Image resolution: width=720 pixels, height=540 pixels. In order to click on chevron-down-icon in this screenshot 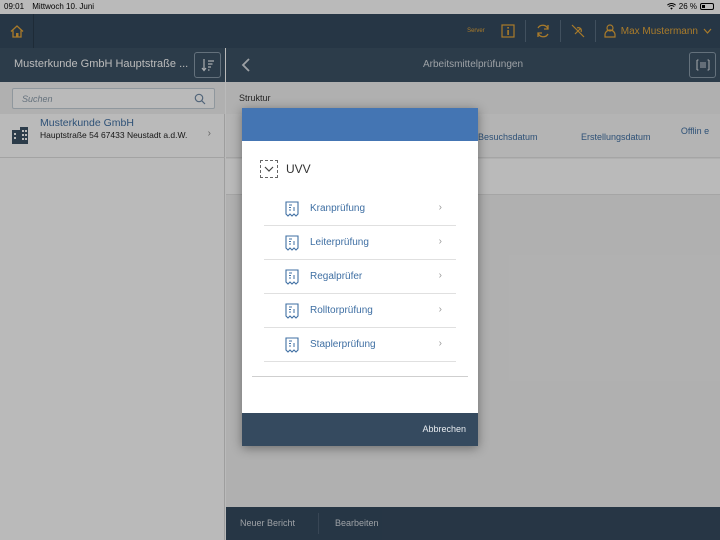, I will do `click(269, 169)`.